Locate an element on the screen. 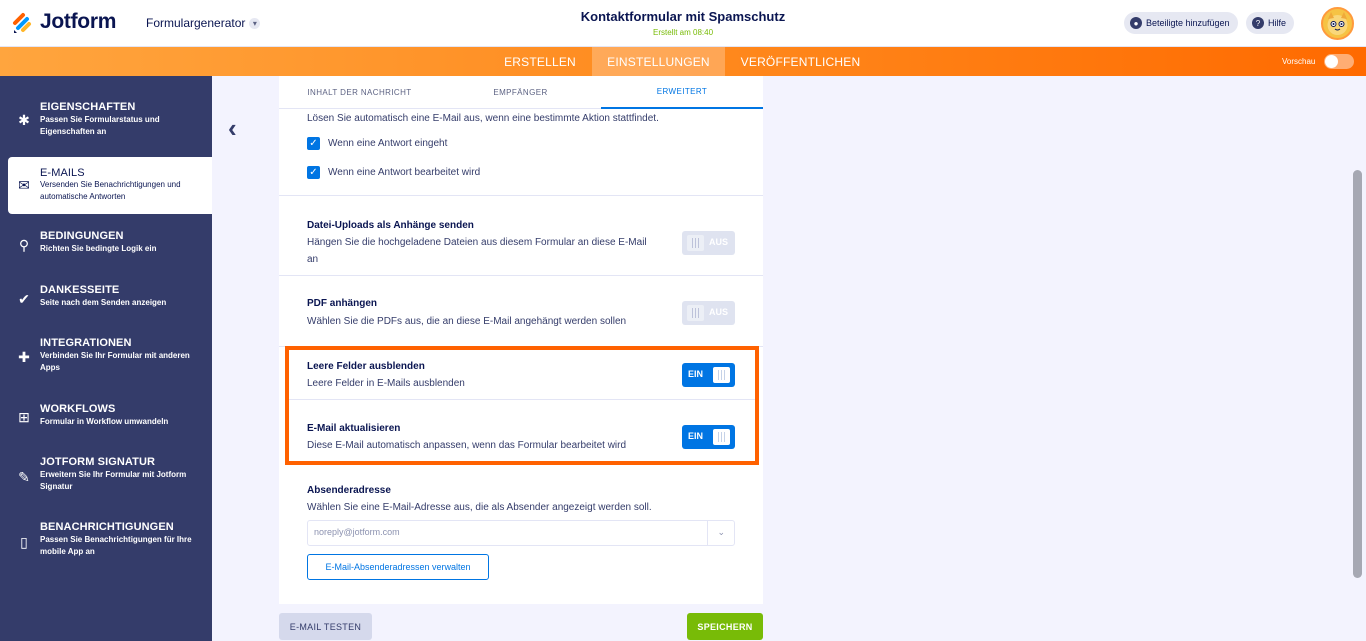 The image size is (1366, 641). sender-title: Absenderadresse is located at coordinates (349, 490).